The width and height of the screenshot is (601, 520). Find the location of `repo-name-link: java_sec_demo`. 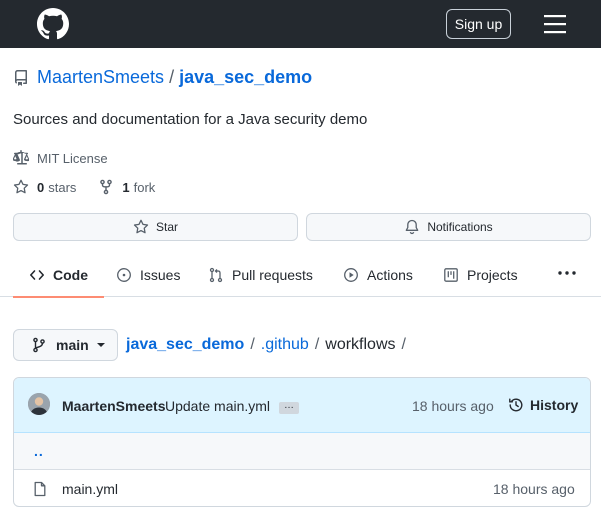

repo-name-link: java_sec_demo is located at coordinates (245, 77).